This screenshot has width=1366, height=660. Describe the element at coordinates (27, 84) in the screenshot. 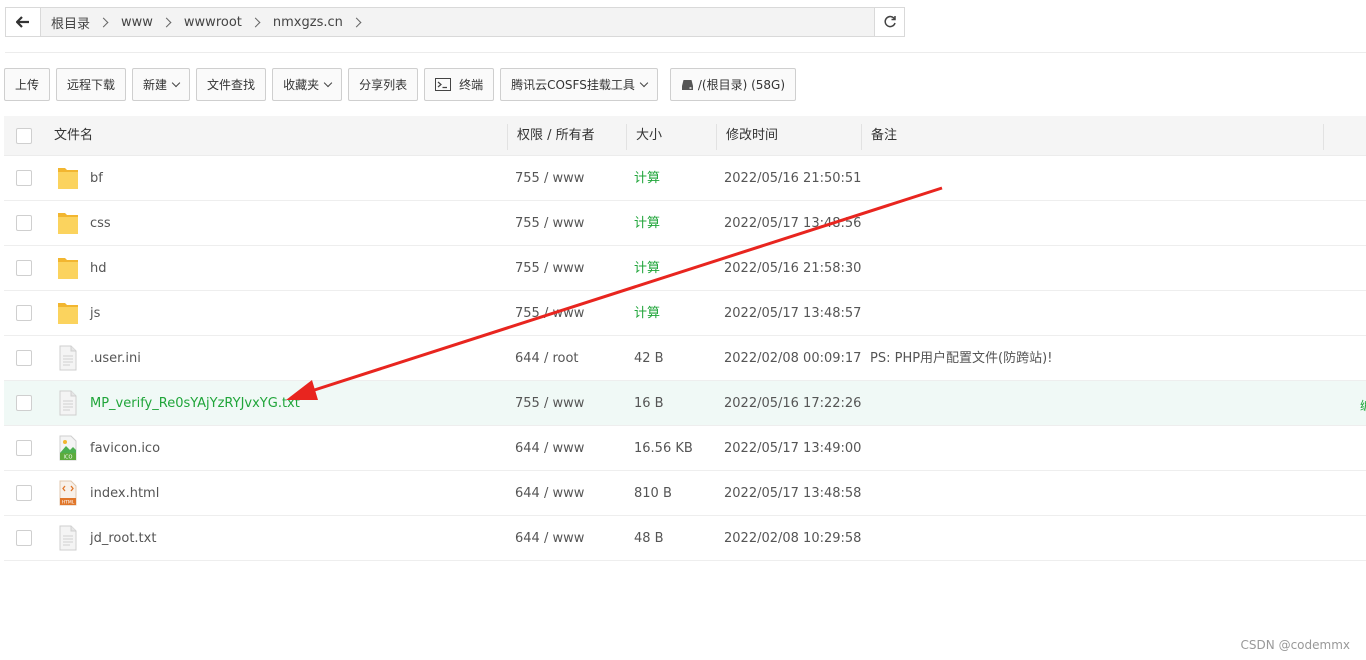

I see `upload-button: 上传` at that location.